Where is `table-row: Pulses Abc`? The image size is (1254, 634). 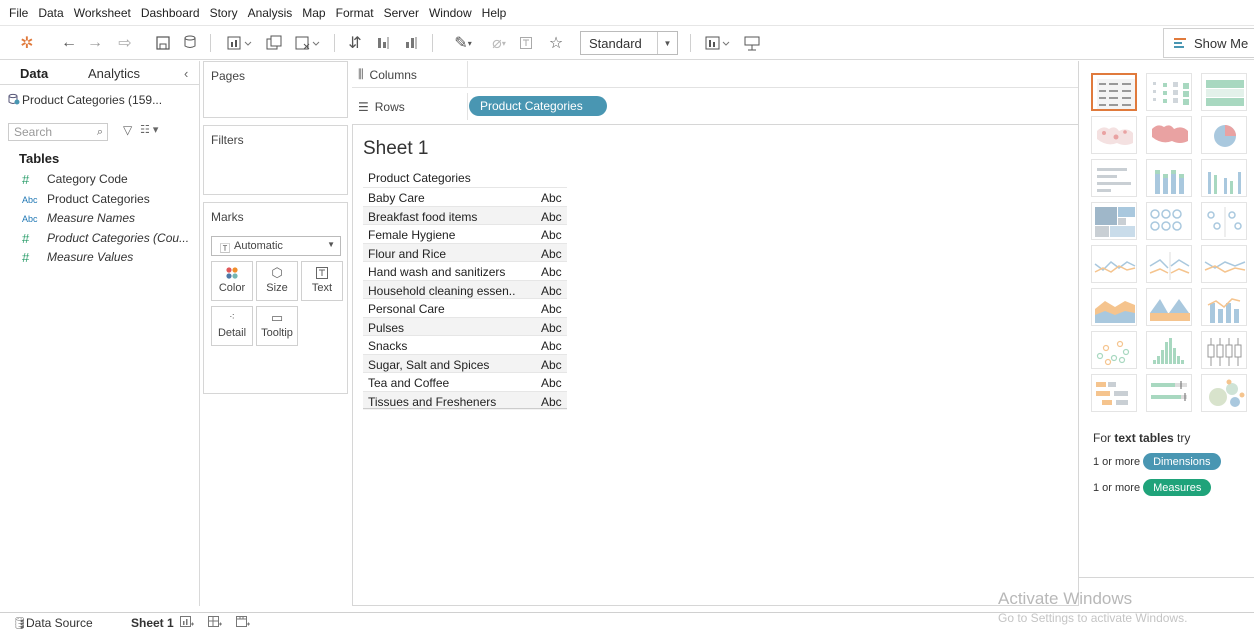 table-row: Pulses Abc is located at coordinates (465, 326).